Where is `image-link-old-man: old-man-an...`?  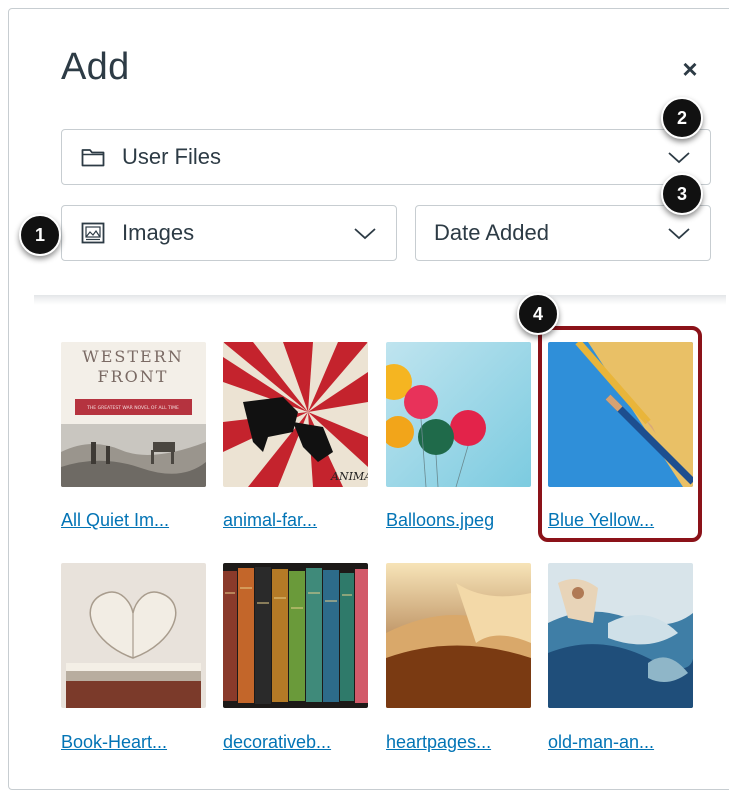
image-link-old-man: old-man-an... is located at coordinates (601, 742).